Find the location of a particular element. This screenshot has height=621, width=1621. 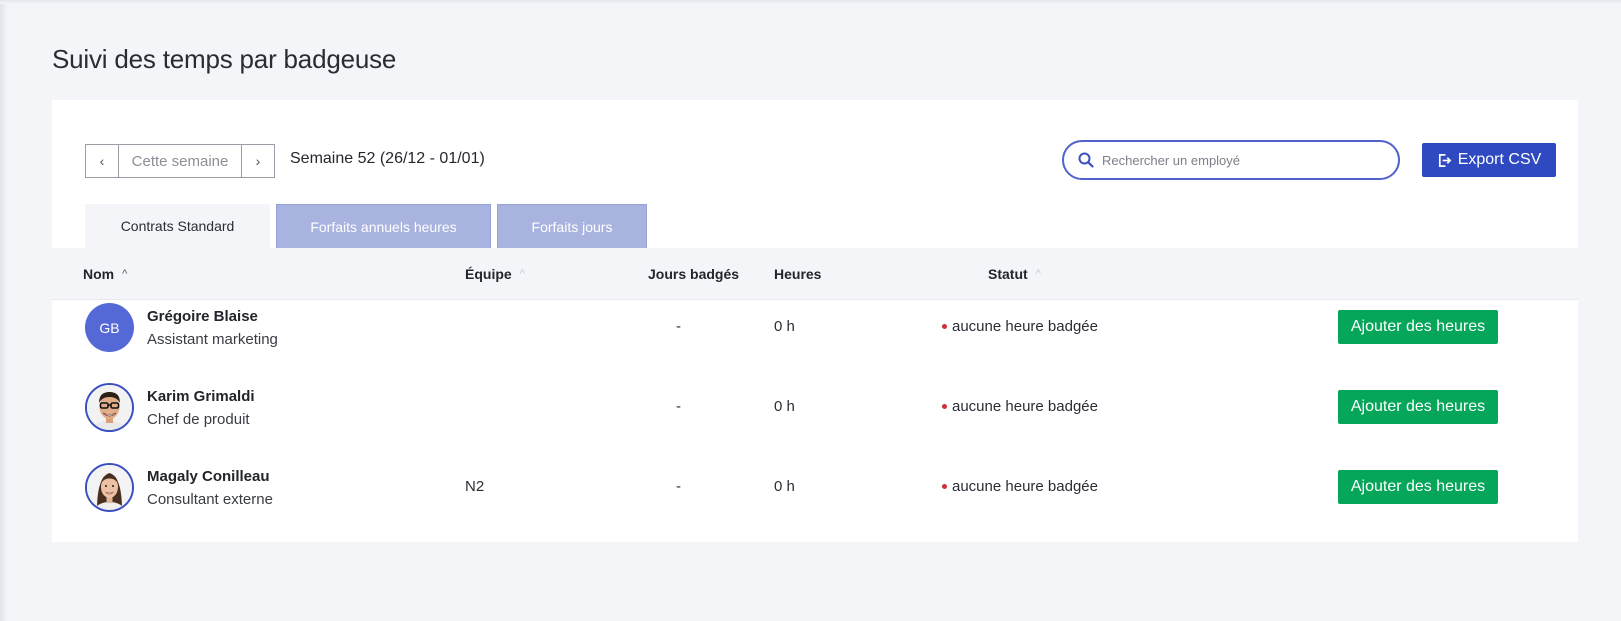

next-week-button: › is located at coordinates (257, 161).